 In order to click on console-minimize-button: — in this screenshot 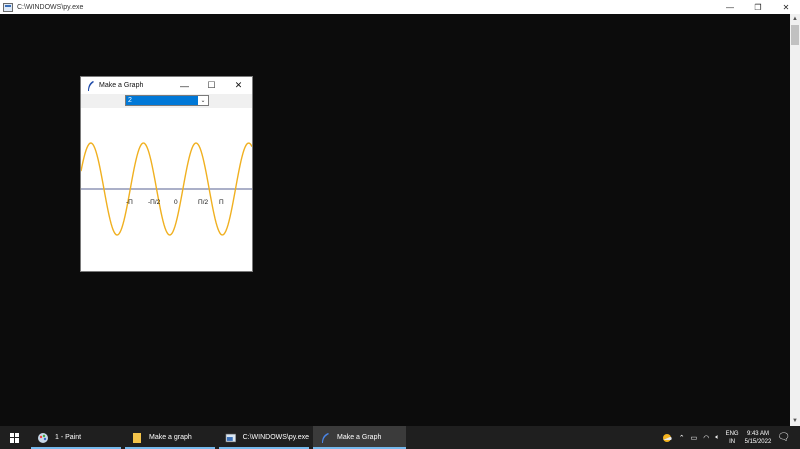, I will do `click(730, 7)`.